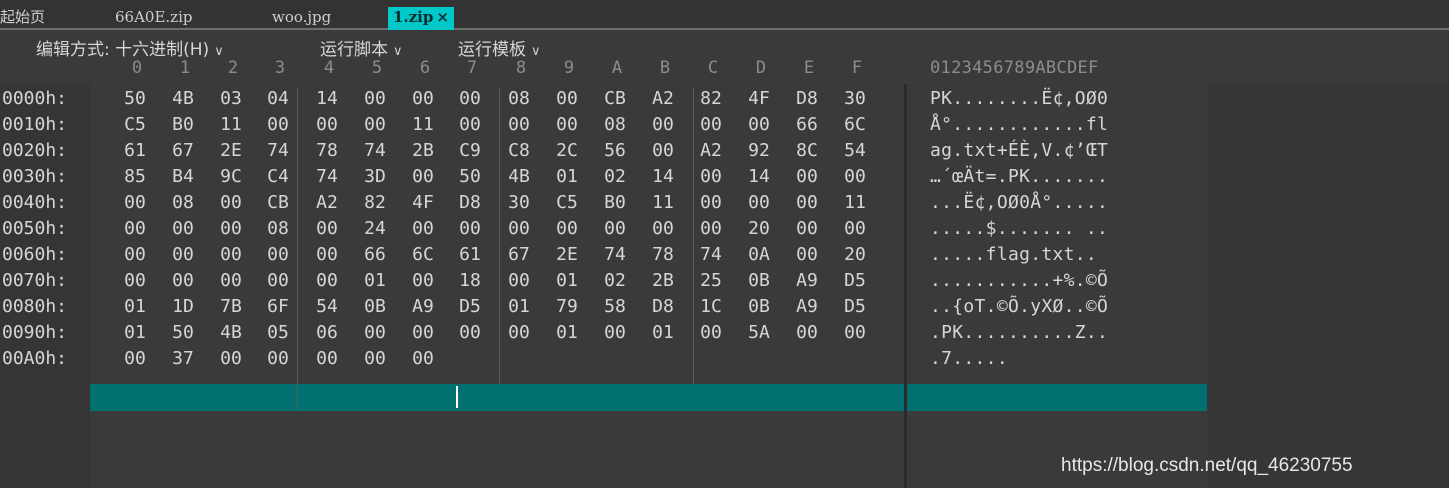 This screenshot has height=488, width=1449. What do you see at coordinates (183, 176) in the screenshot?
I see `hex-byte: B4` at bounding box center [183, 176].